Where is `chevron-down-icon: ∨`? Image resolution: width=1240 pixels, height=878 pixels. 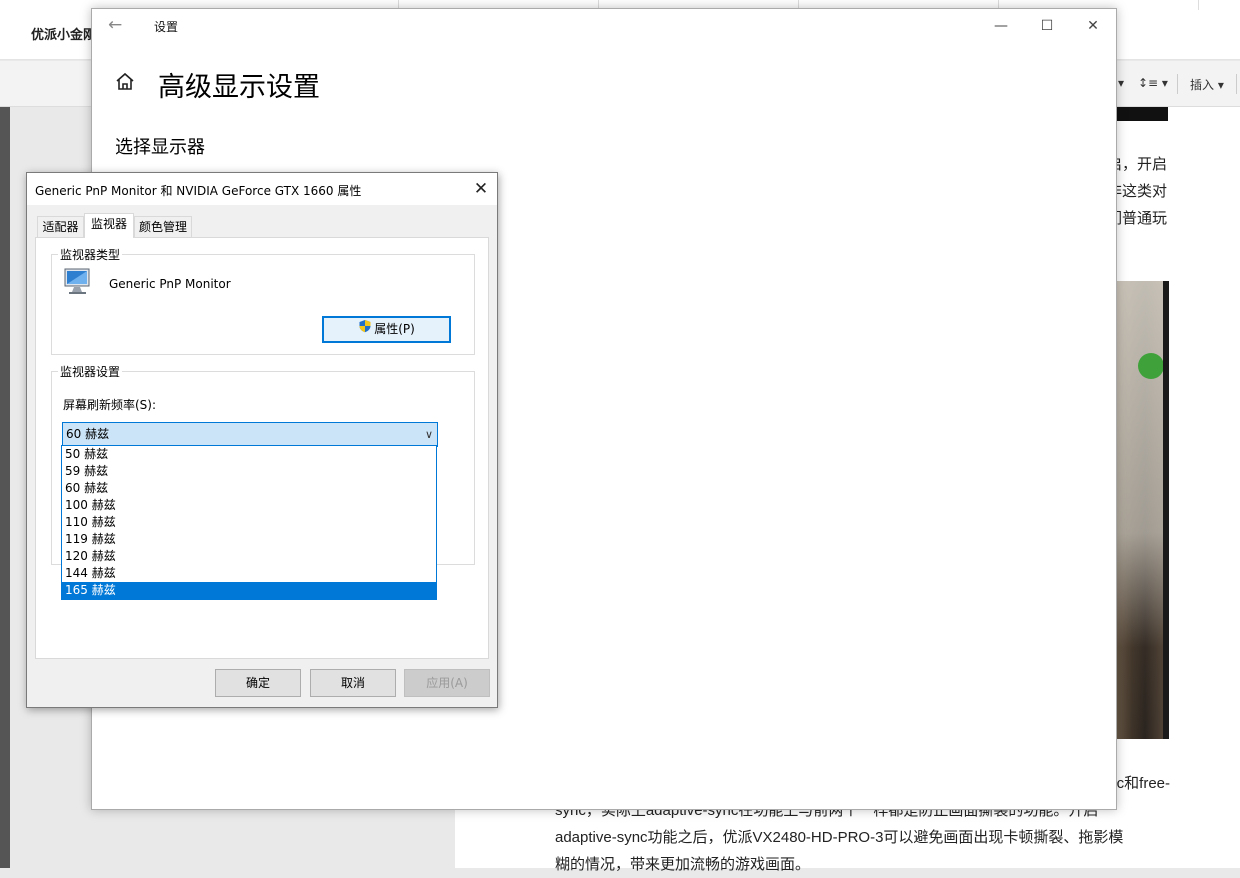 chevron-down-icon: ∨ is located at coordinates (428, 434).